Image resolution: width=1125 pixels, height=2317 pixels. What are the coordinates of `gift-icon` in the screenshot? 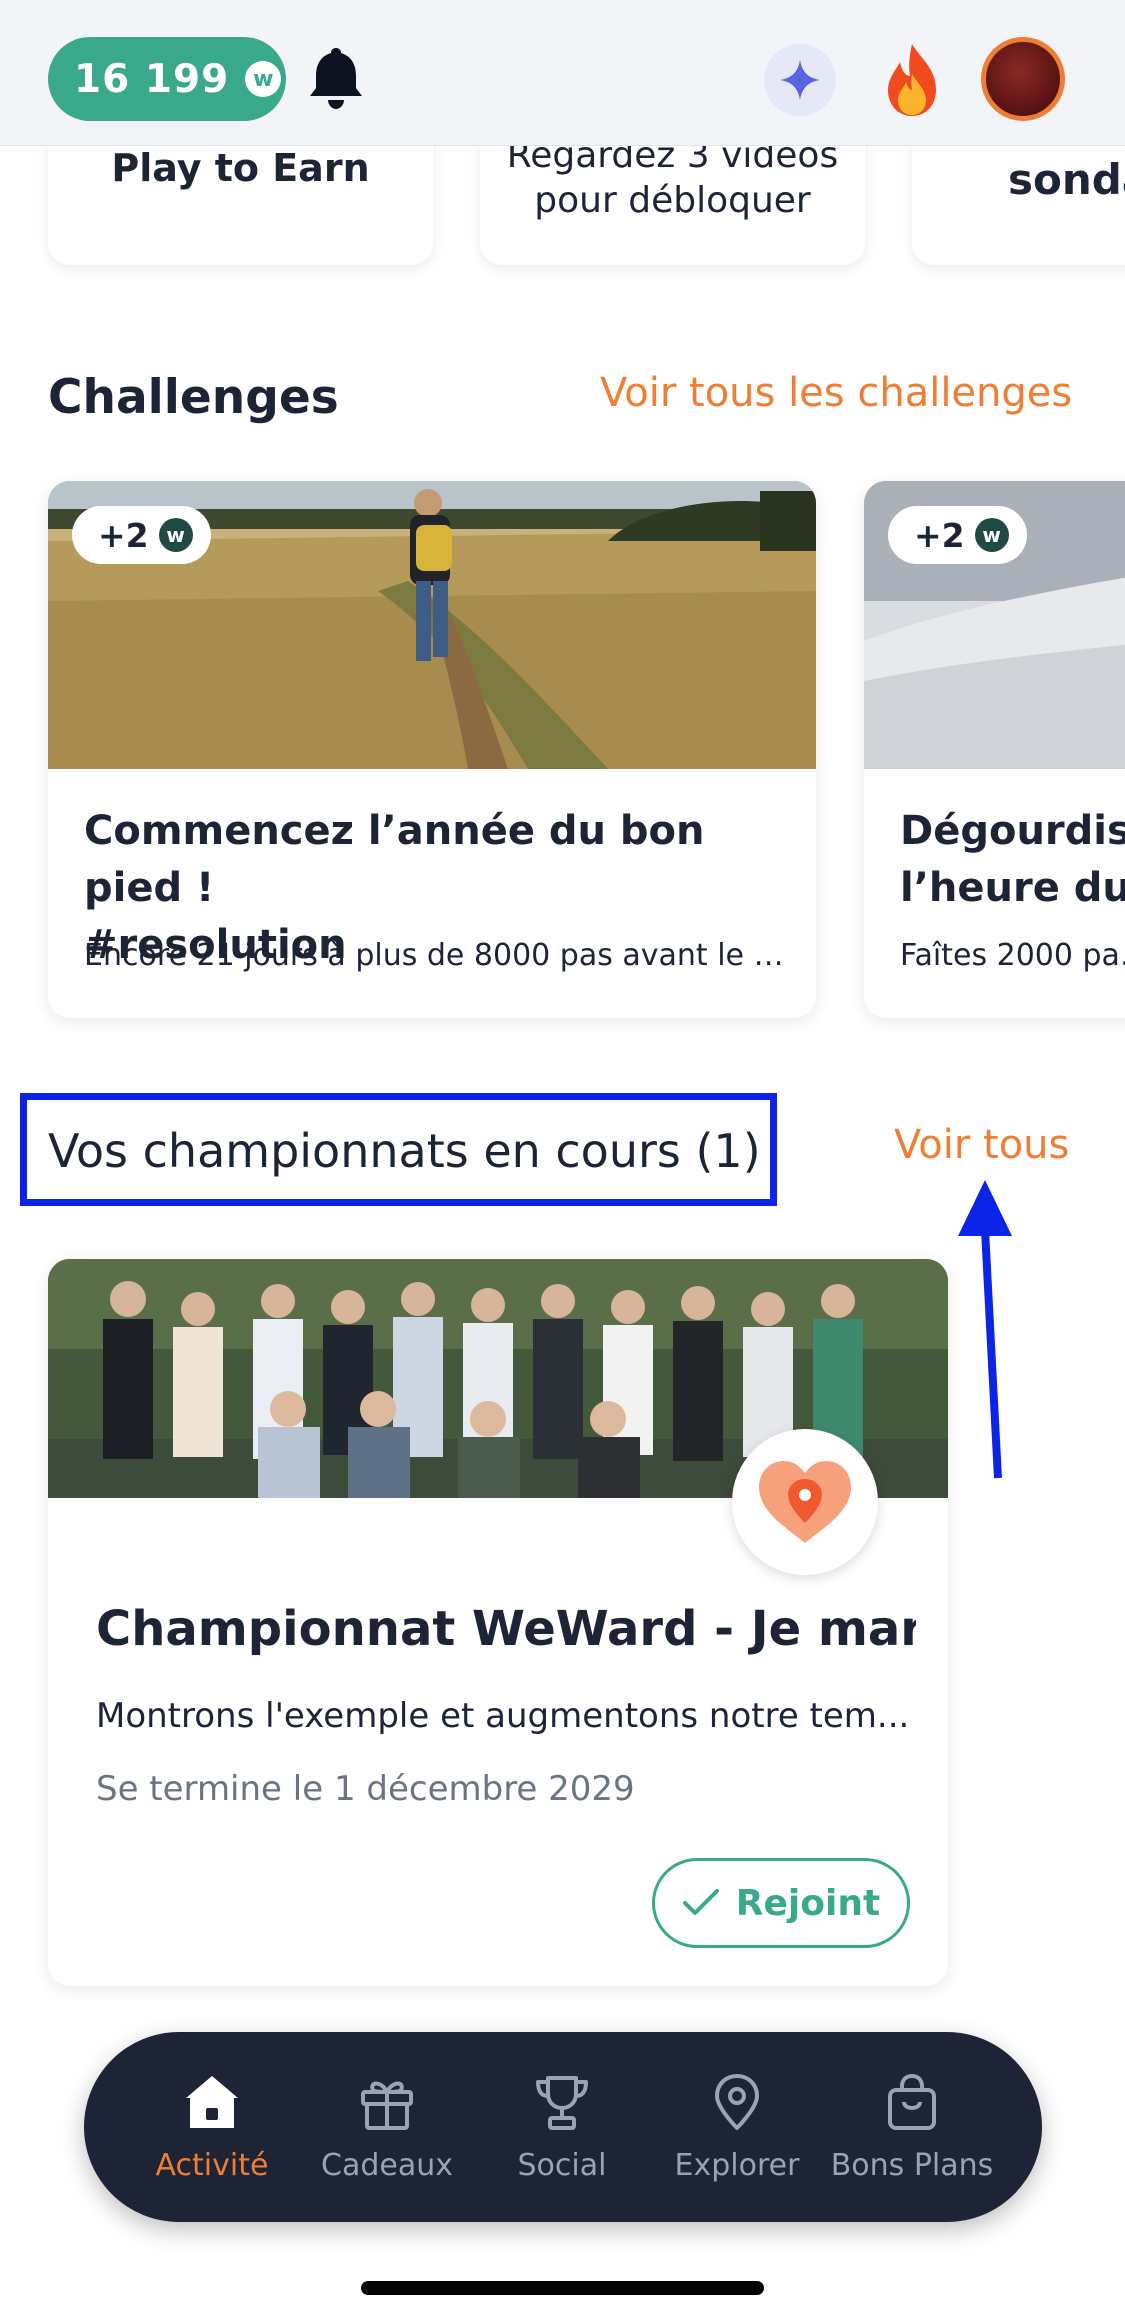 It's located at (387, 2102).